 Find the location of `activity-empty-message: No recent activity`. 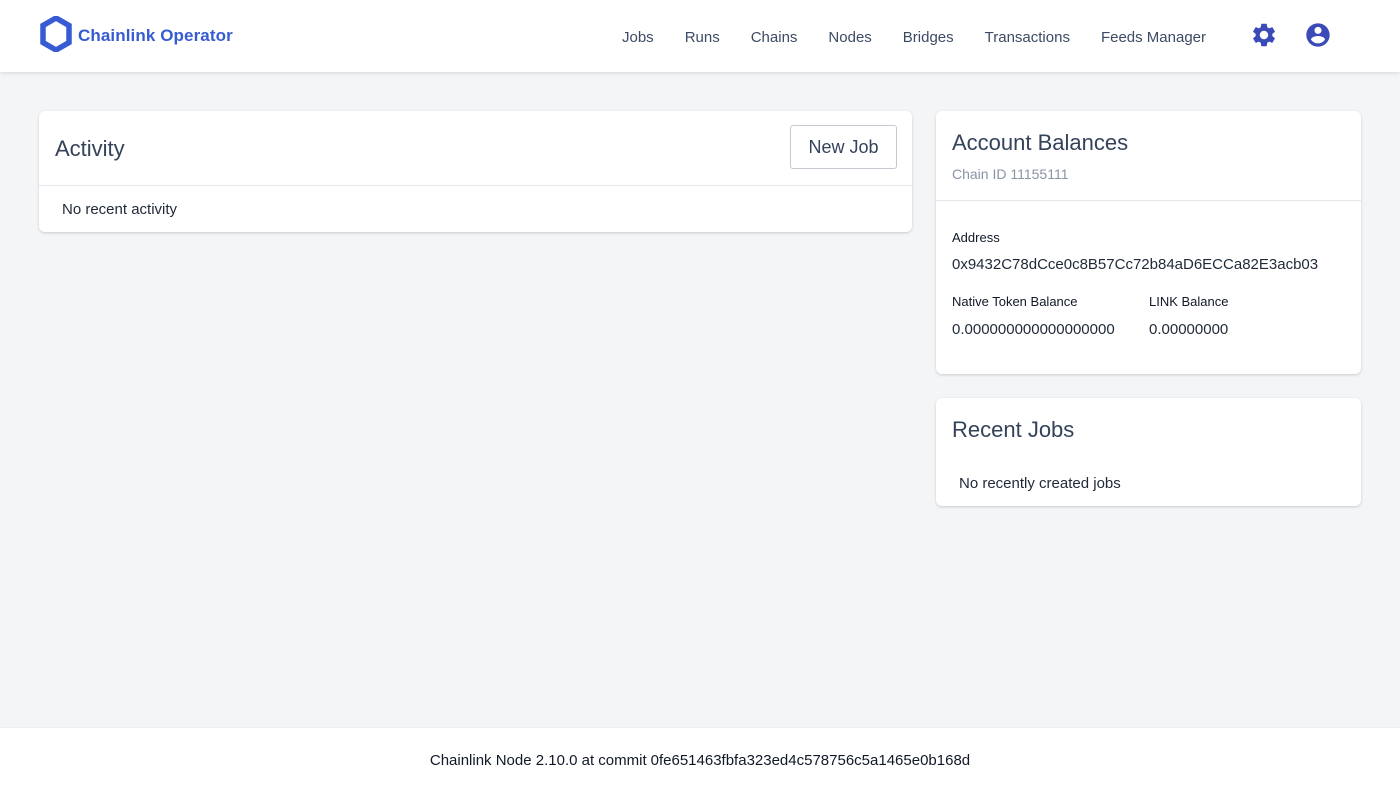

activity-empty-message: No recent activity is located at coordinates (120, 209).